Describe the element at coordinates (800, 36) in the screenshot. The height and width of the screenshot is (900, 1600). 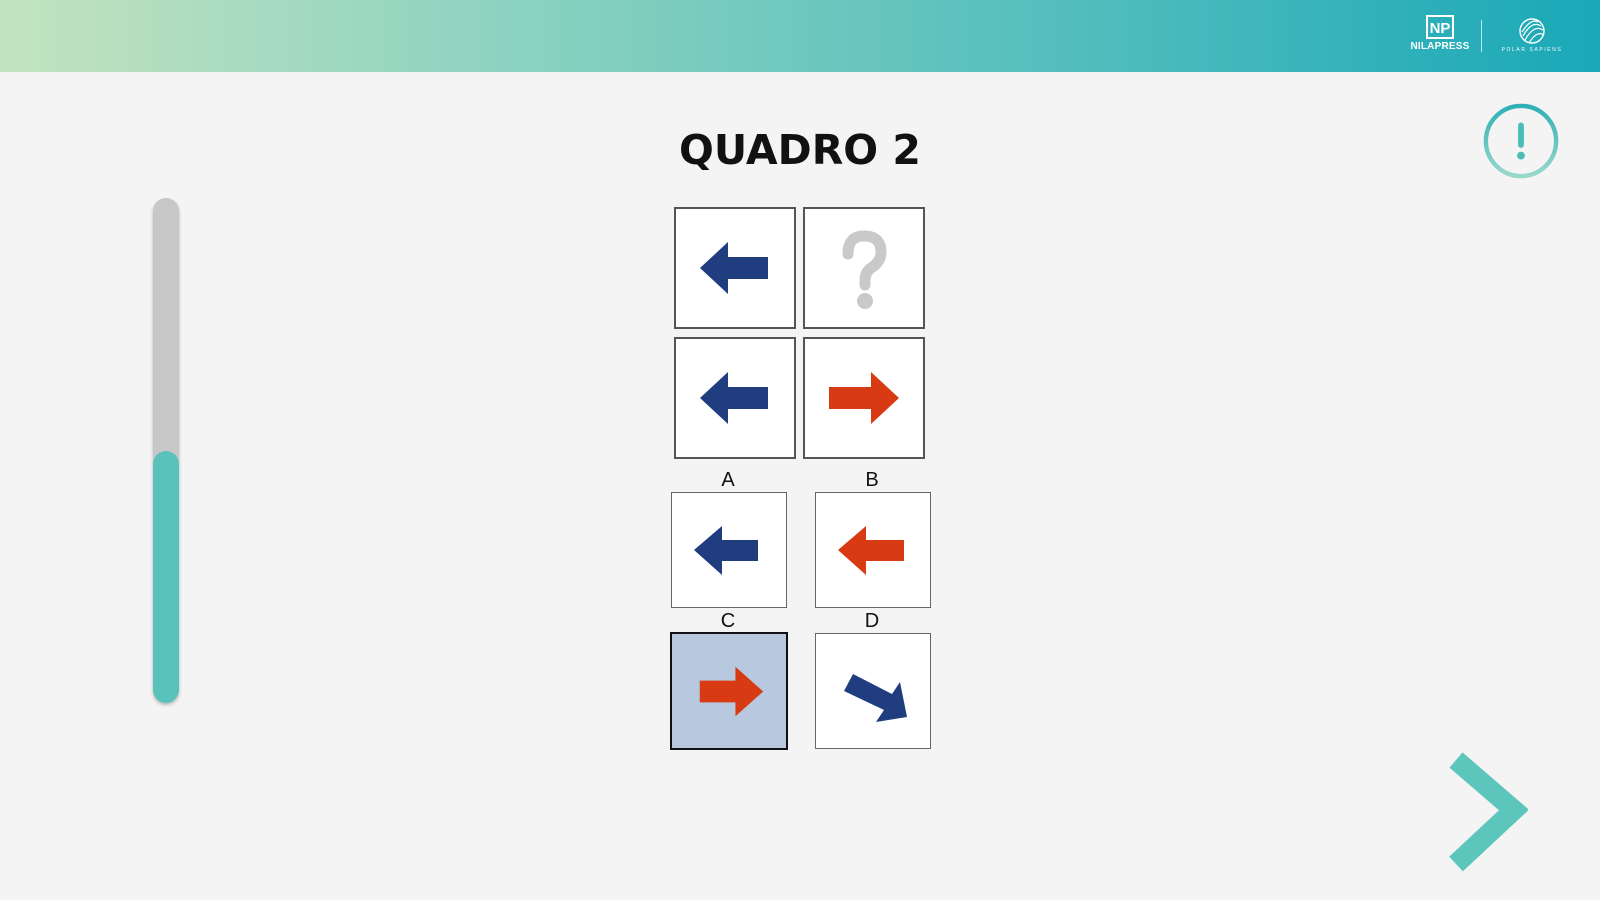
I see `header-bar: NP NILAPRESS POLAR SAPIENS` at that location.